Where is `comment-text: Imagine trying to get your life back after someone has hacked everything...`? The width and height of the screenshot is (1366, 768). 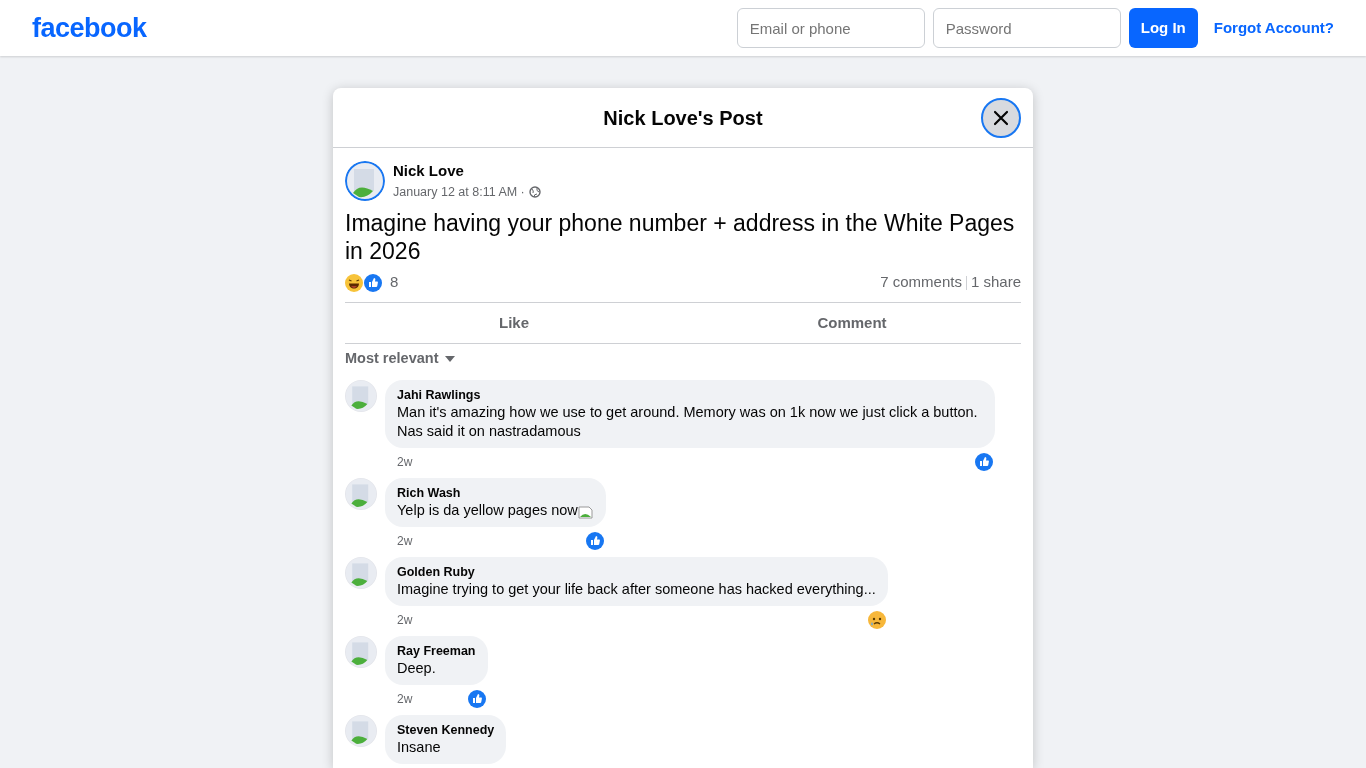
comment-text: Imagine trying to get your life back after someone has hacked everything... is located at coordinates (636, 589).